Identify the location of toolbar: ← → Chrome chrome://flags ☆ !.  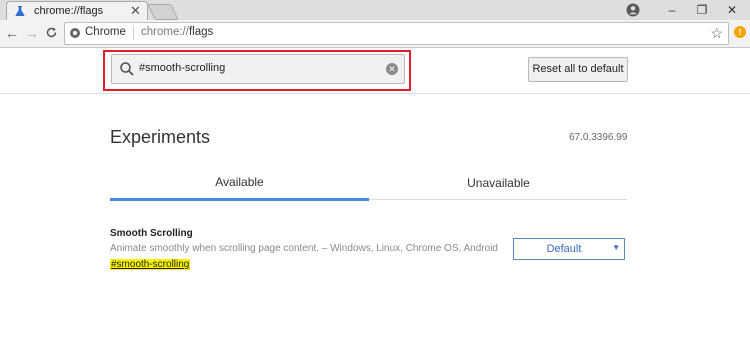
(375, 34).